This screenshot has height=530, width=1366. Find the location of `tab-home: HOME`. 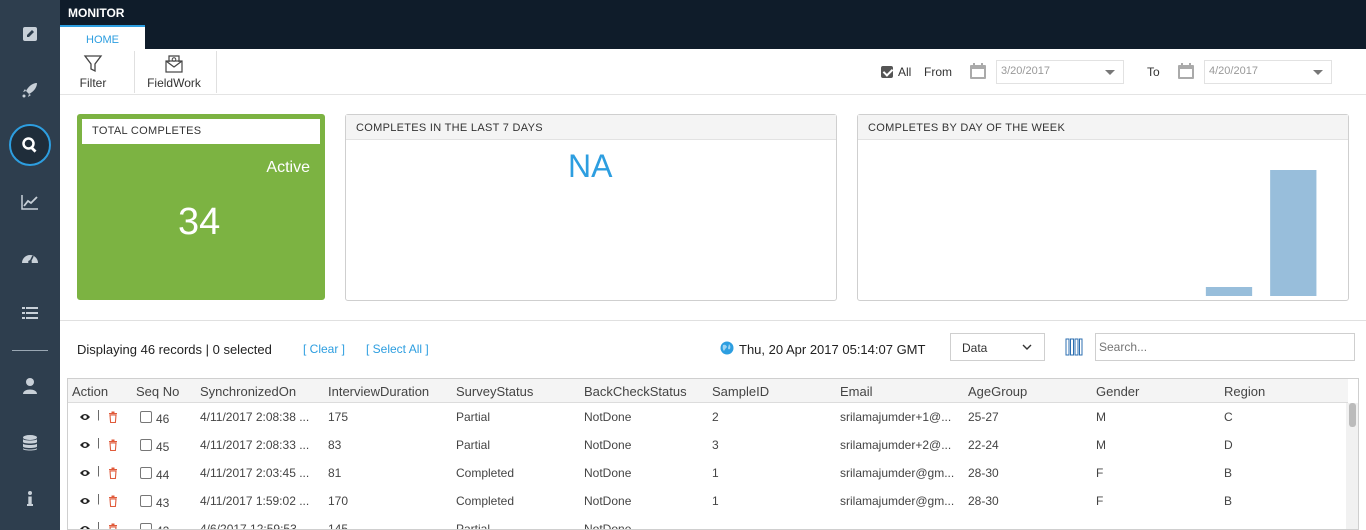

tab-home: HOME is located at coordinates (102, 37).